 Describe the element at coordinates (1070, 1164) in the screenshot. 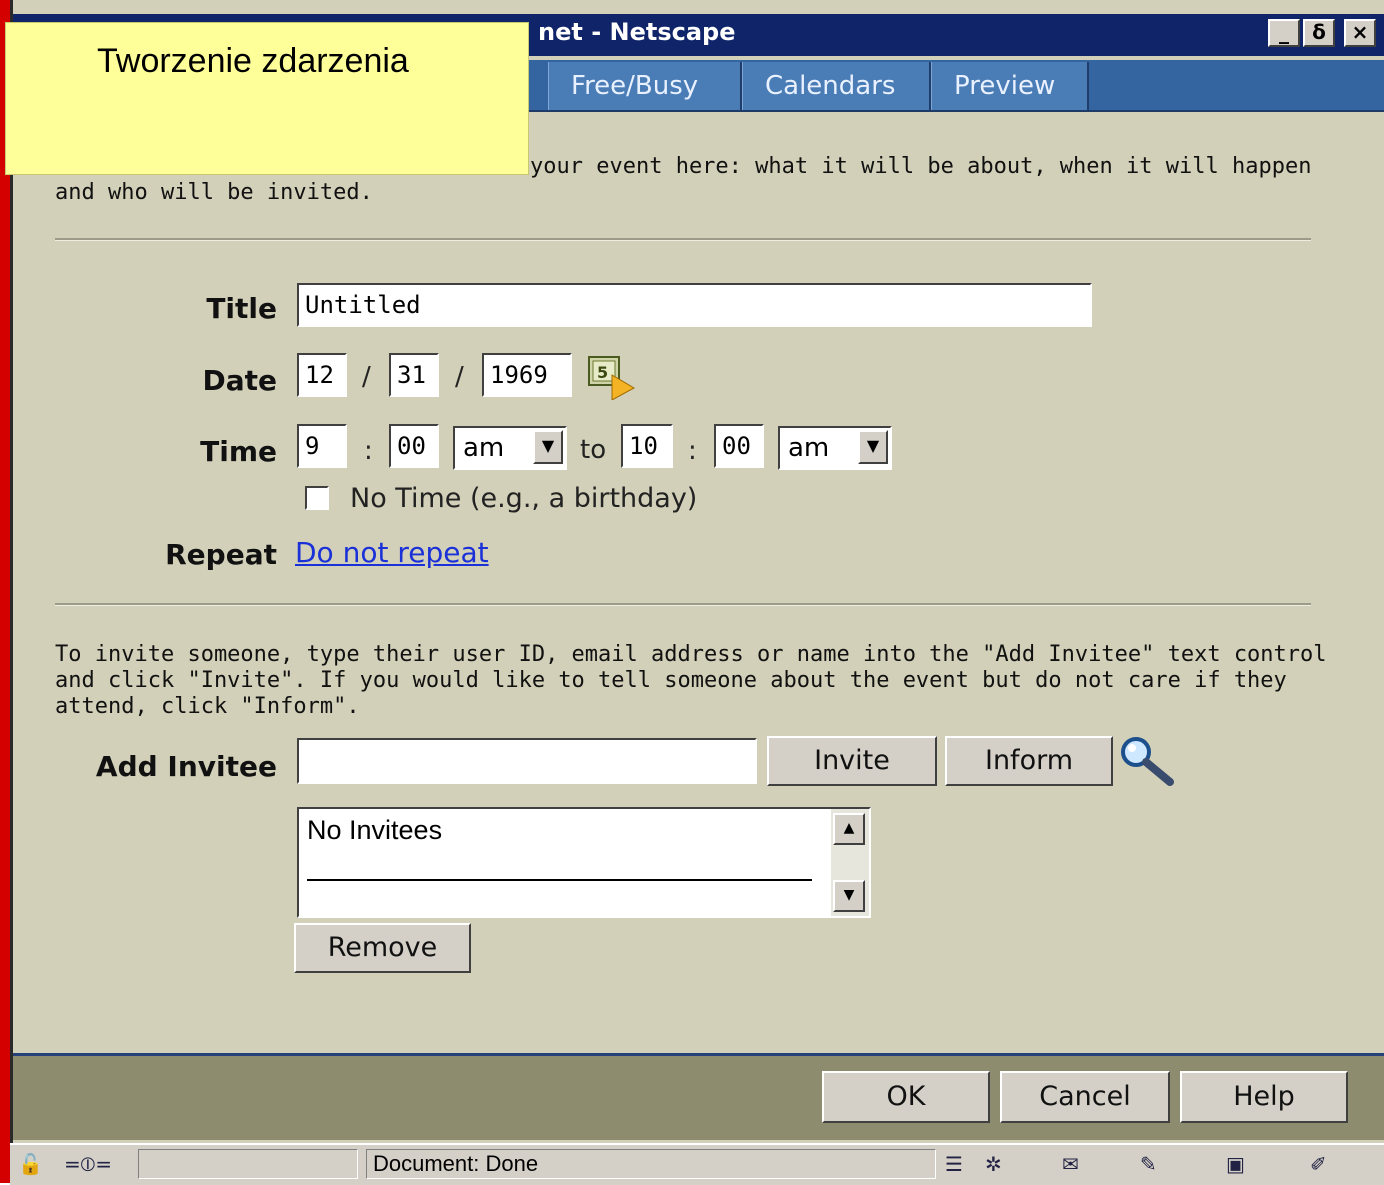

I see `mail-icon: ✉` at that location.